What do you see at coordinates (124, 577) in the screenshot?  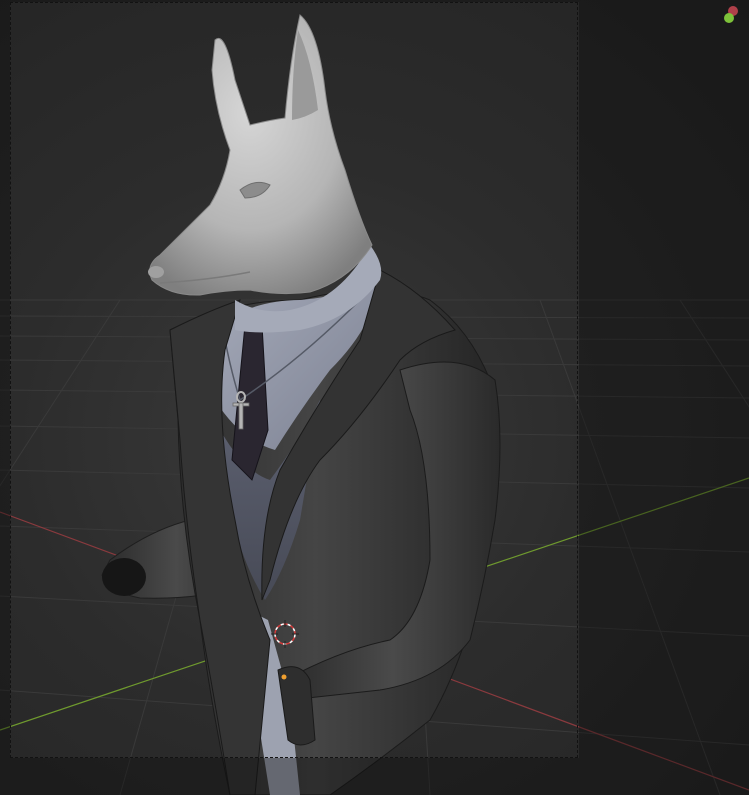 I see `left-cuff-opening` at bounding box center [124, 577].